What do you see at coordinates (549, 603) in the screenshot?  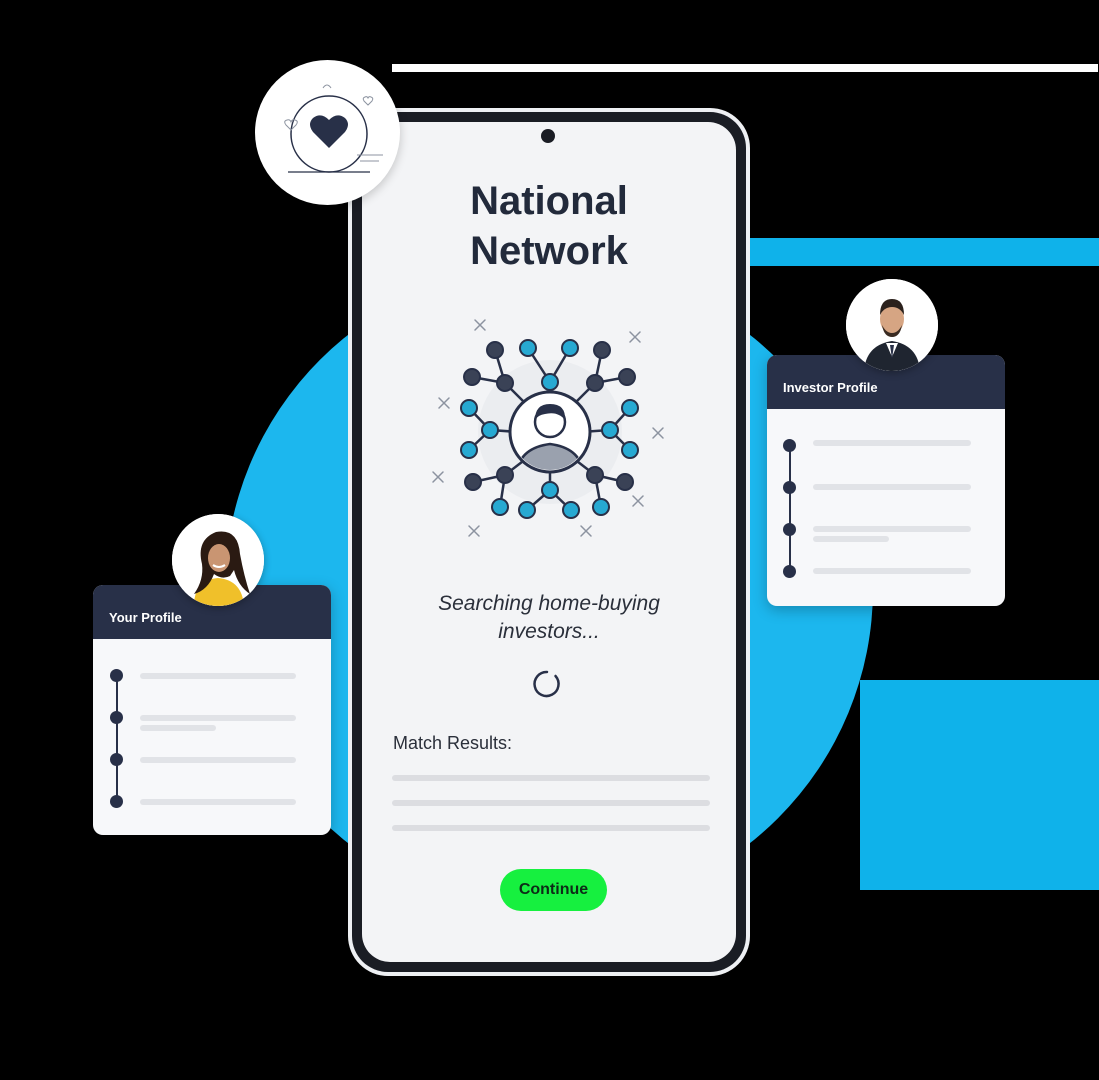 I see `status-line-1: Searching home-buying` at bounding box center [549, 603].